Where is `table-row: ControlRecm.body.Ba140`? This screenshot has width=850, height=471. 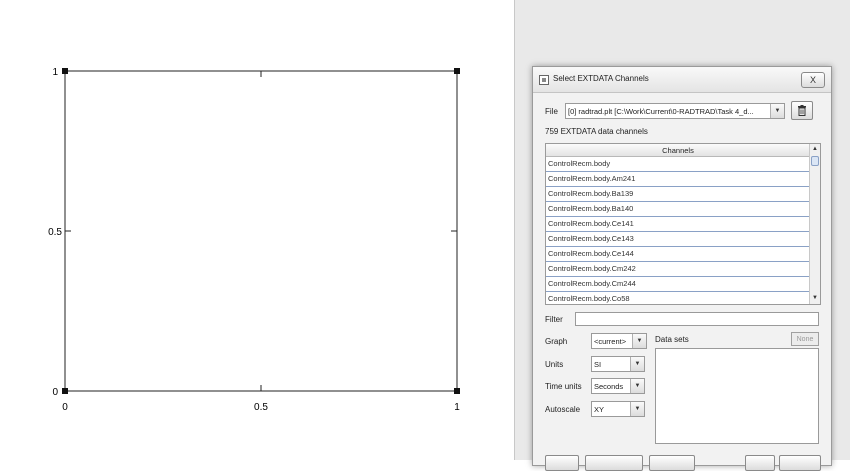 table-row: ControlRecm.body.Ba140 is located at coordinates (678, 209).